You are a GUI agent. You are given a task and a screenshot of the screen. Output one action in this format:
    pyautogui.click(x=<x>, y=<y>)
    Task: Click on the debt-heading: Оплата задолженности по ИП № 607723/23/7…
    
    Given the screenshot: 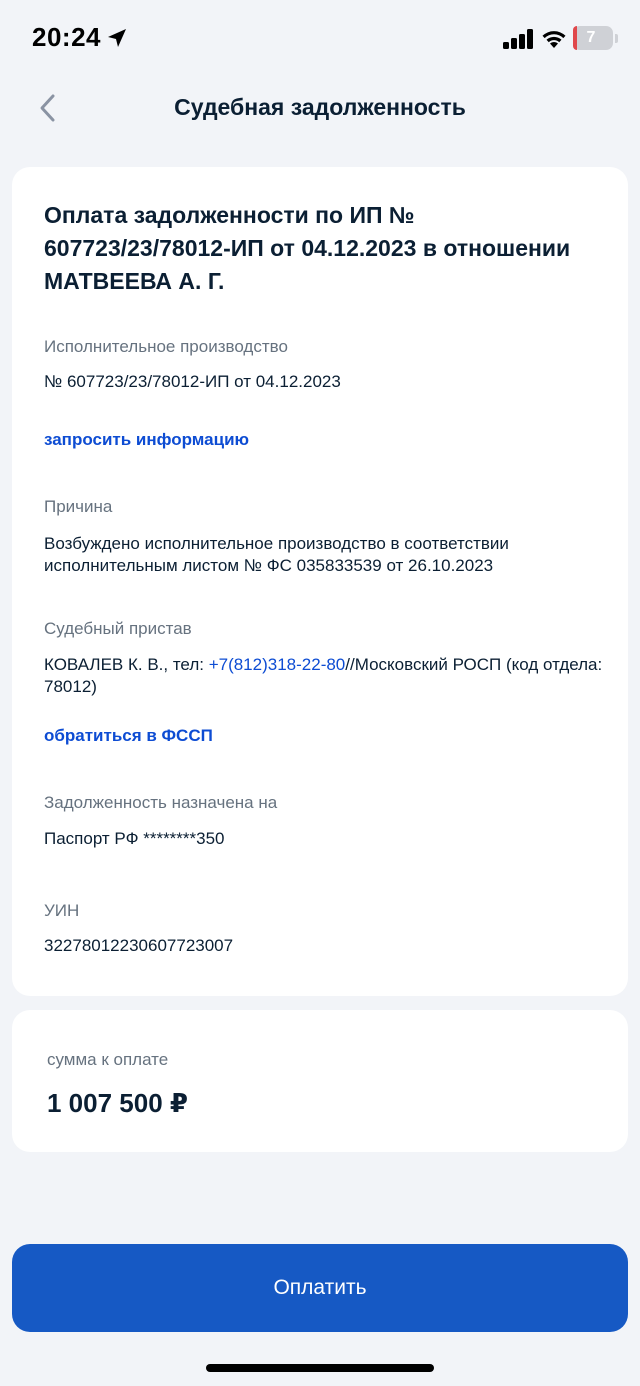 What is the action you would take?
    pyautogui.click(x=307, y=248)
    